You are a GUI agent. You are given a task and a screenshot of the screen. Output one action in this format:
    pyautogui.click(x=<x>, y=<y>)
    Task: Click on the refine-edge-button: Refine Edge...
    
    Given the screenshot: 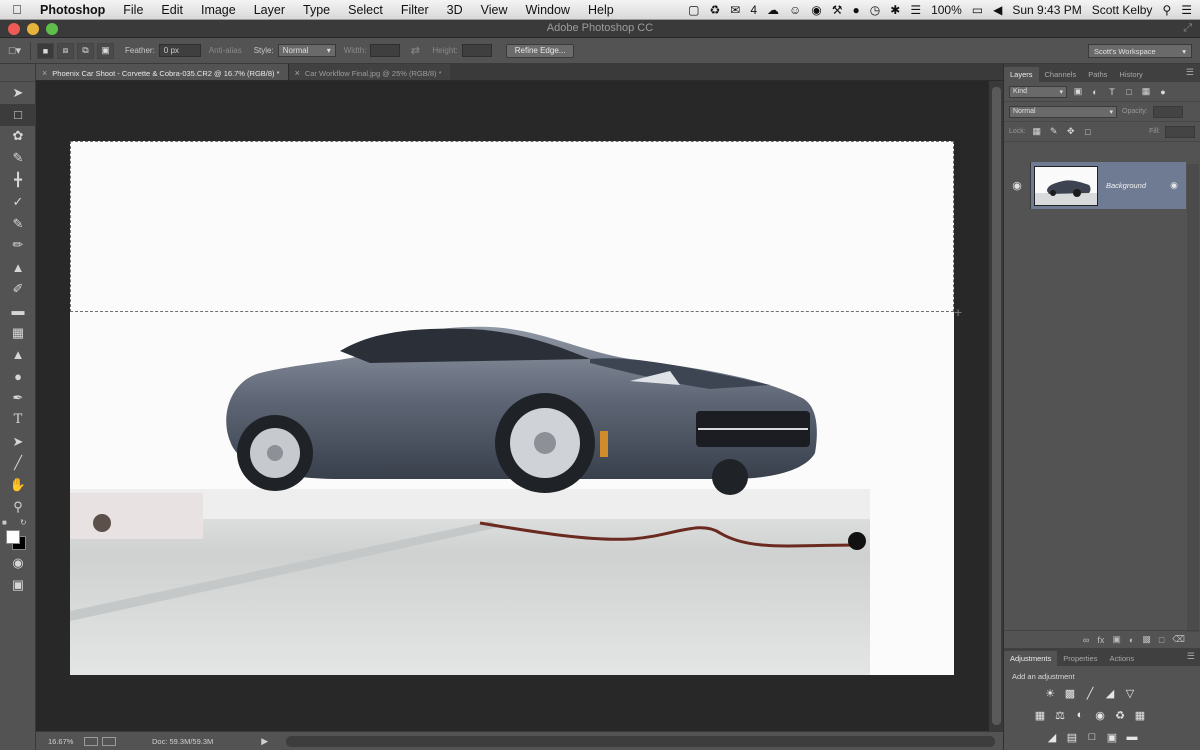 What is the action you would take?
    pyautogui.click(x=540, y=50)
    